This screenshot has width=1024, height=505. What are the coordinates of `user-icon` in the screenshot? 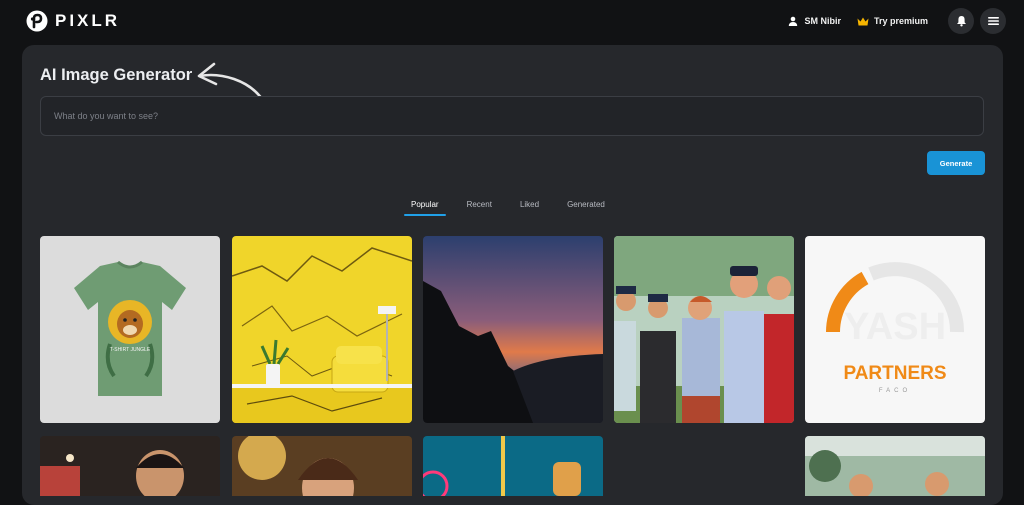 It's located at (793, 21).